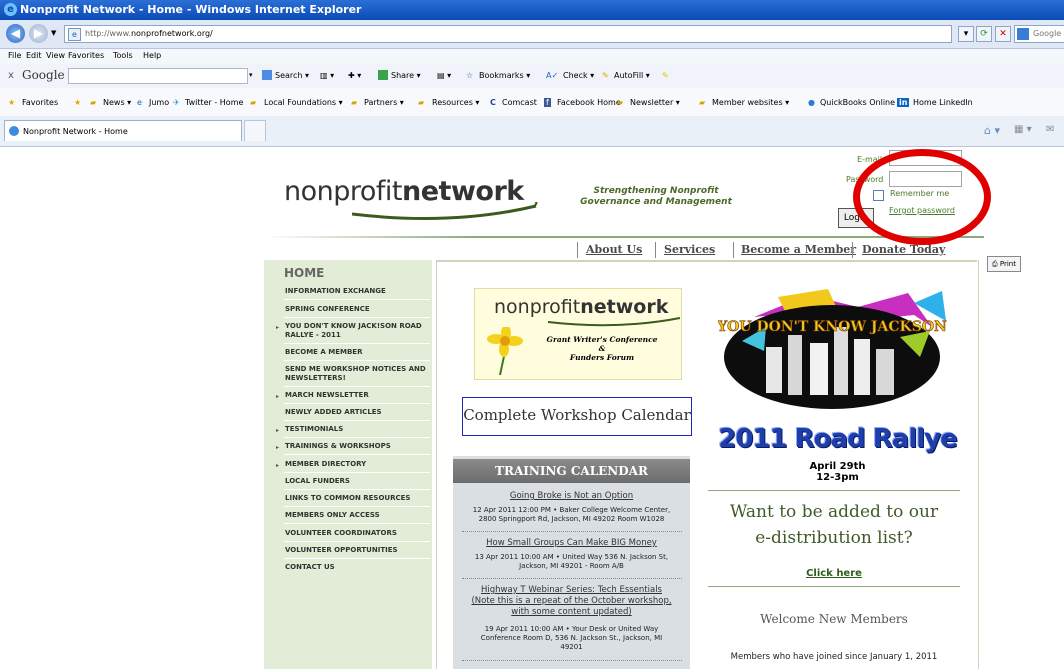 Image resolution: width=1064 pixels, height=669 pixels. I want to click on stop-icon: ✕, so click(1003, 34).